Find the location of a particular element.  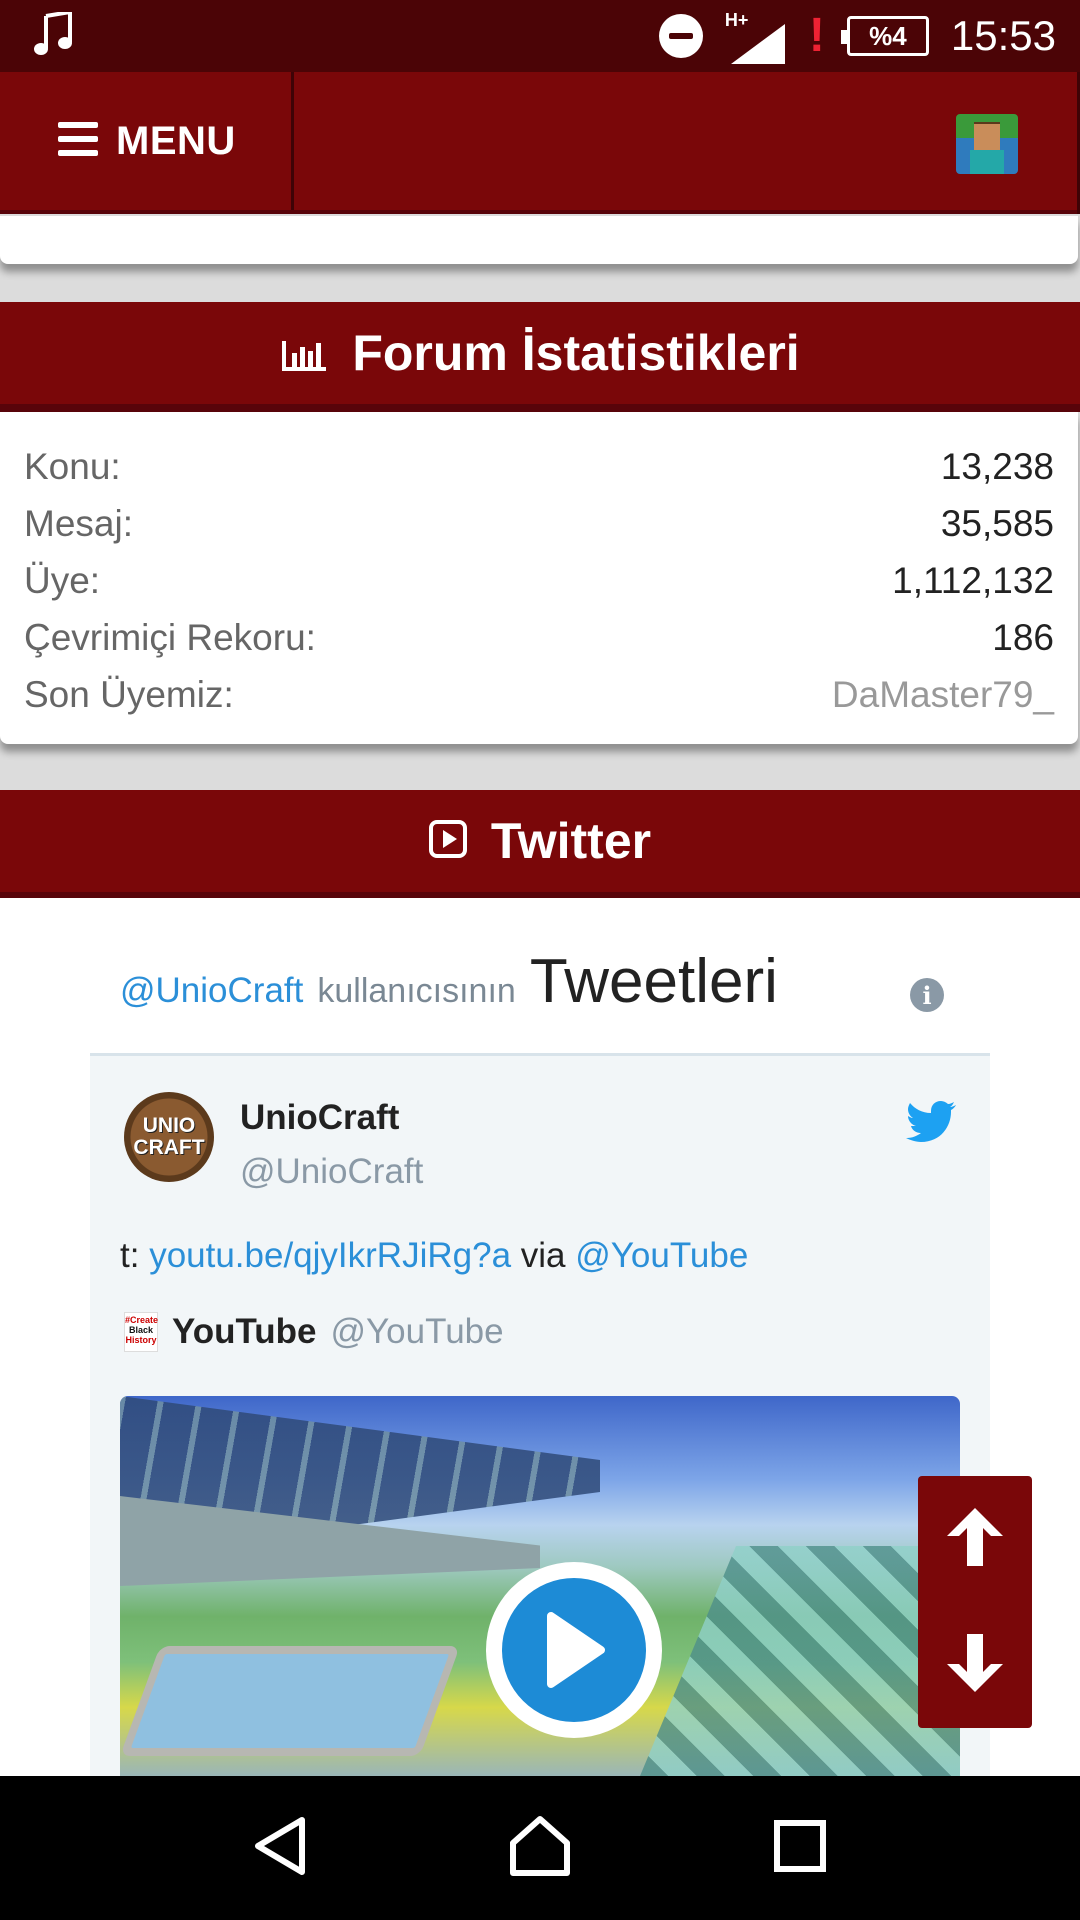

home-button is located at coordinates (540, 1848).